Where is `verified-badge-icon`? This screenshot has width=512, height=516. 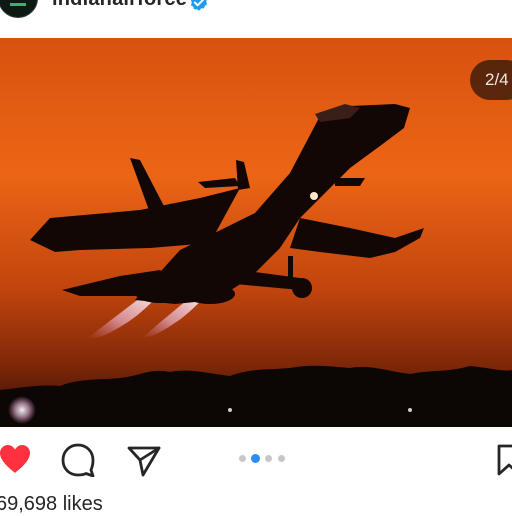 verified-badge-icon is located at coordinates (199, 5).